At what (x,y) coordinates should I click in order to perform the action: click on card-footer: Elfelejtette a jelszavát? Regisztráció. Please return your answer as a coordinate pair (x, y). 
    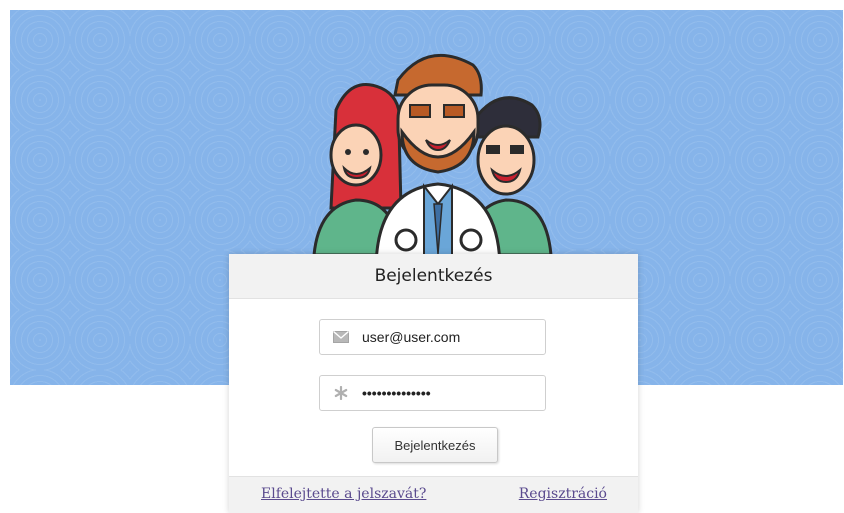
    Looking at the image, I should click on (433, 494).